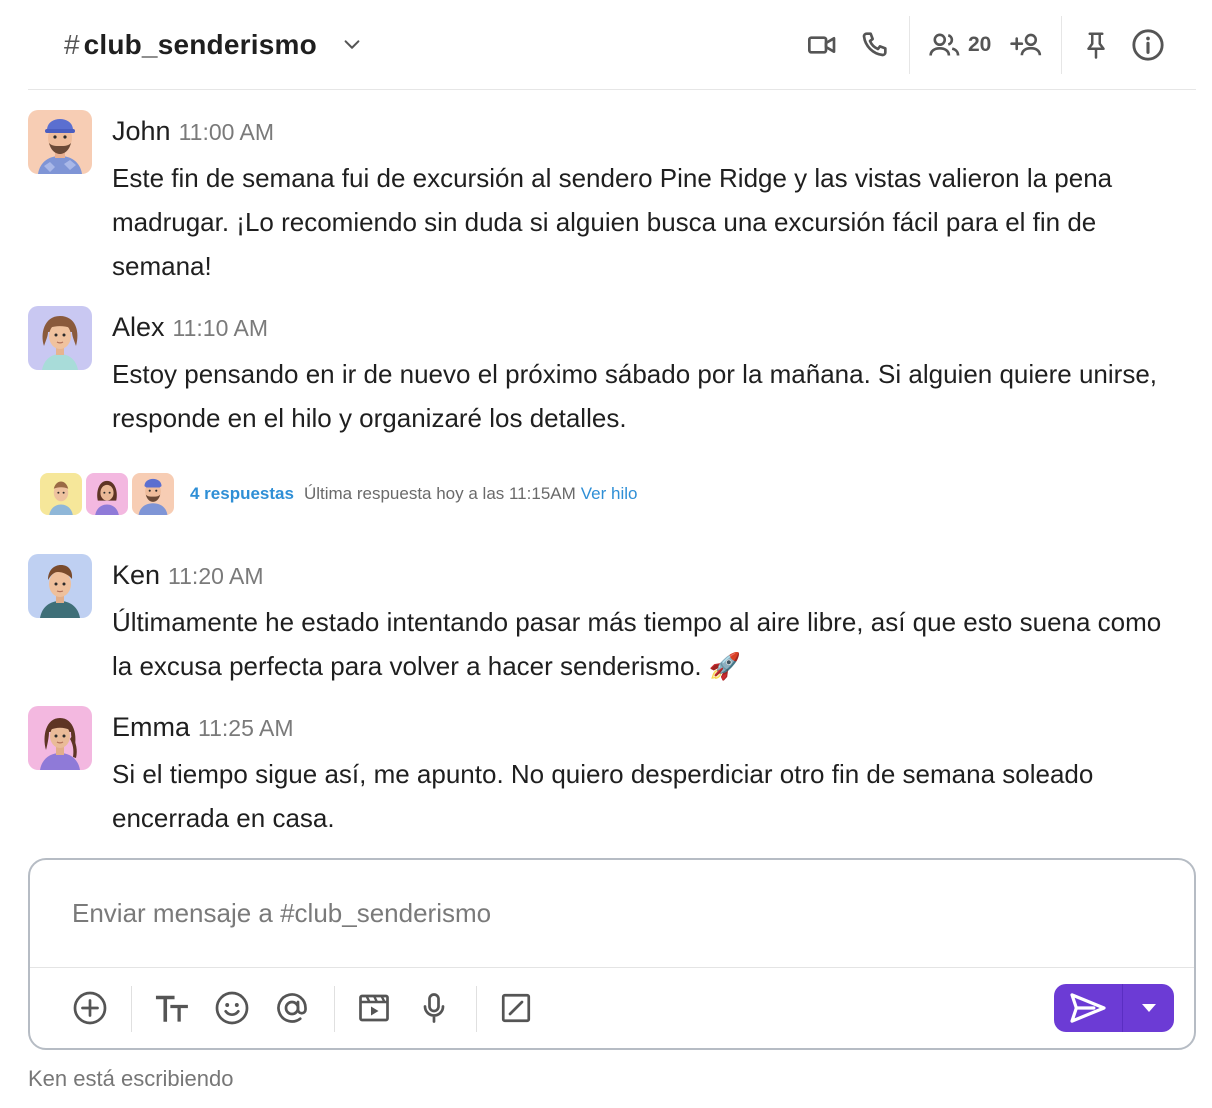 The width and height of the screenshot is (1212, 1108). I want to click on author-name: John, so click(141, 131).